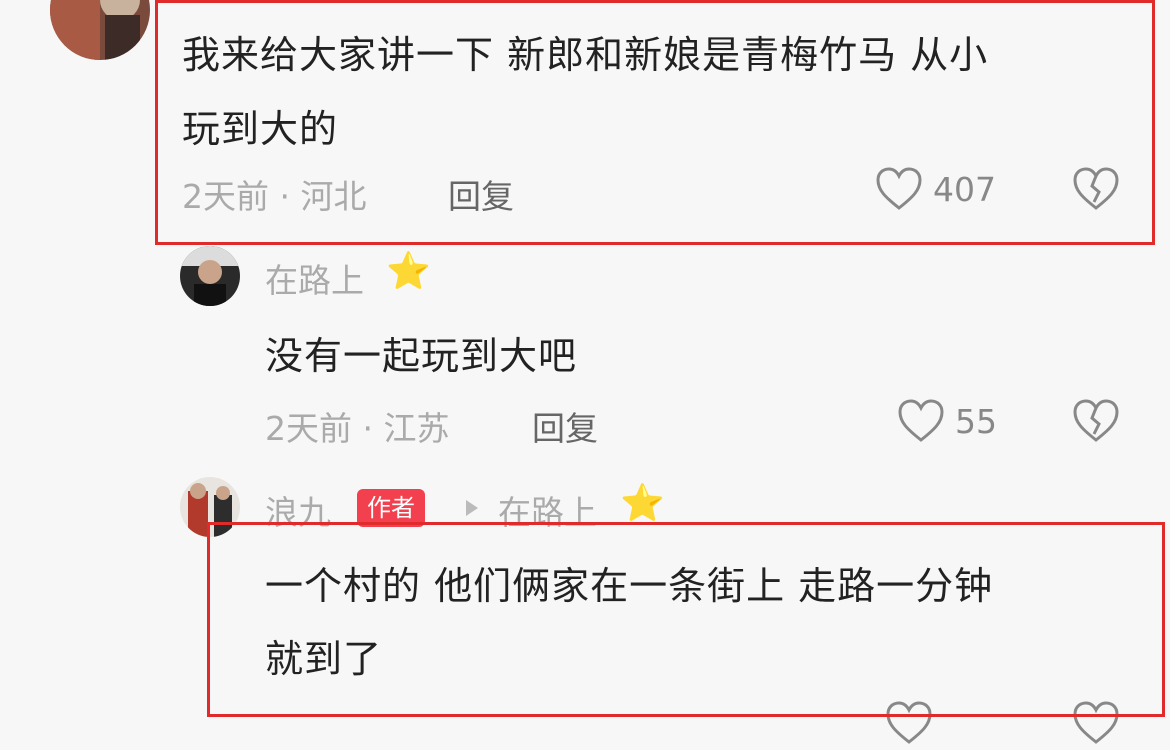 This screenshot has height=750, width=1170. What do you see at coordinates (260, 129) in the screenshot?
I see `comment-text: 玩到大的` at bounding box center [260, 129].